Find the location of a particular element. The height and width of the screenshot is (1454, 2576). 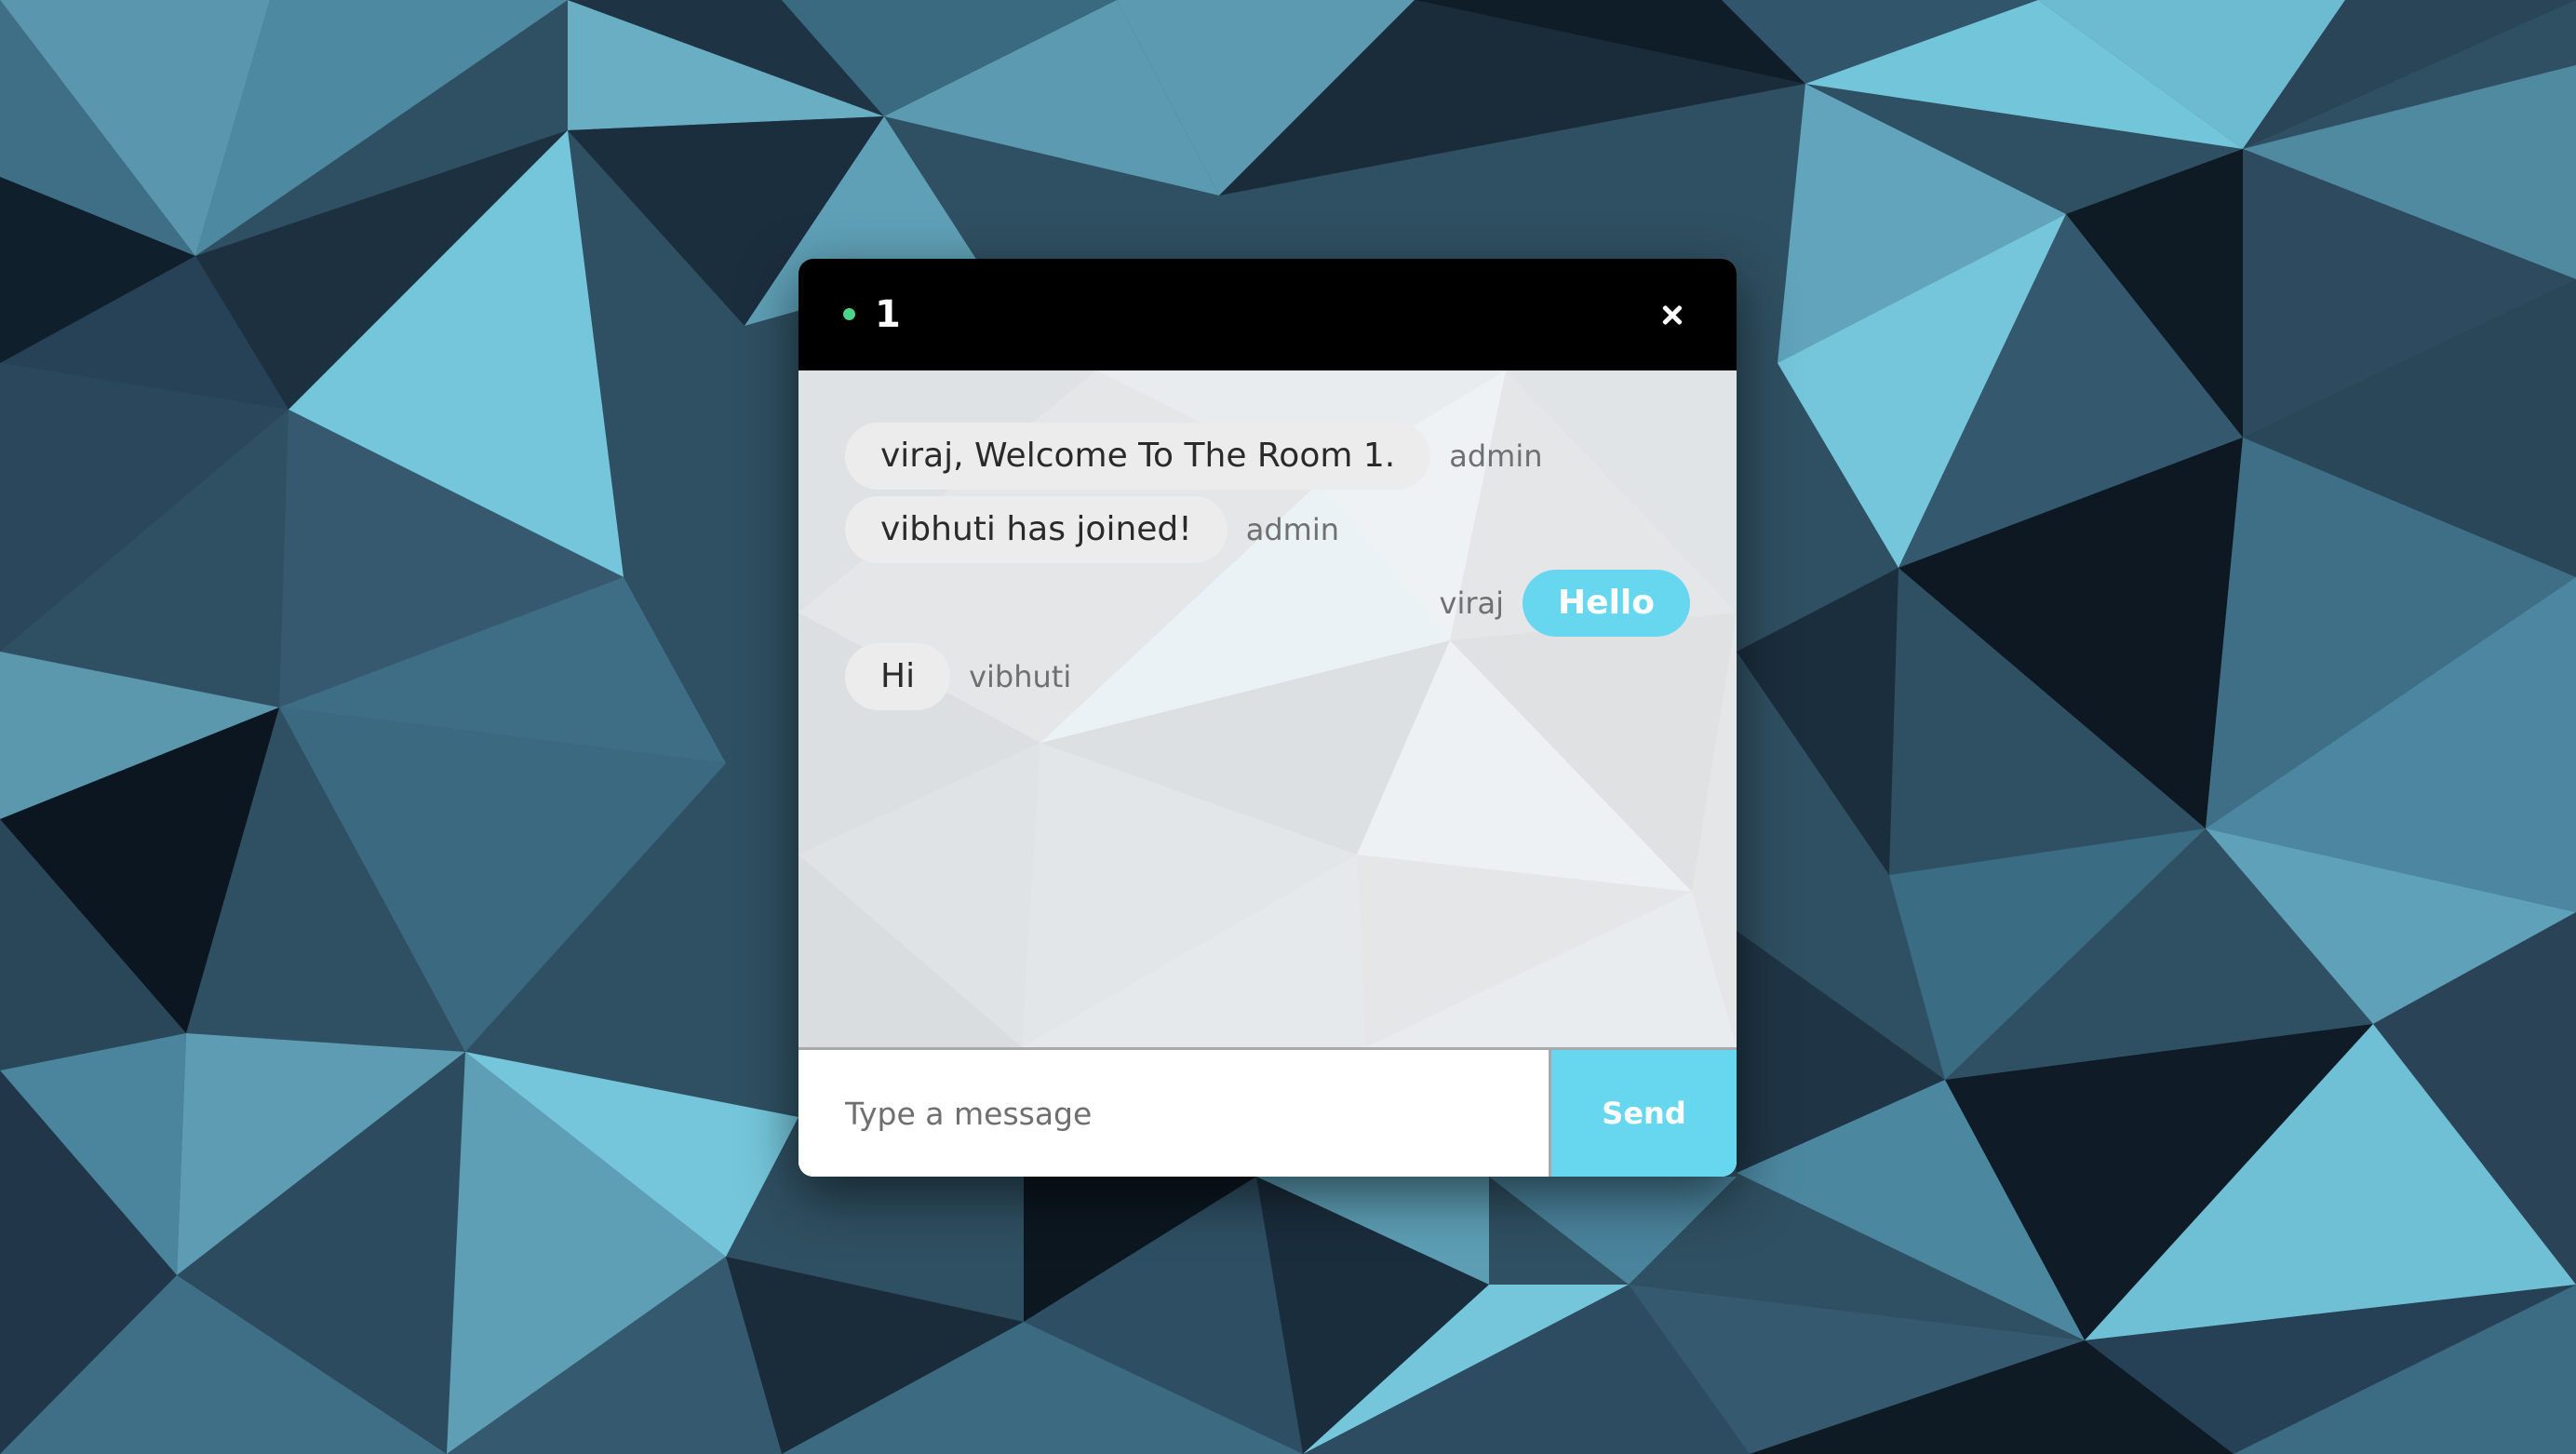

online-status-icon is located at coordinates (849, 314).